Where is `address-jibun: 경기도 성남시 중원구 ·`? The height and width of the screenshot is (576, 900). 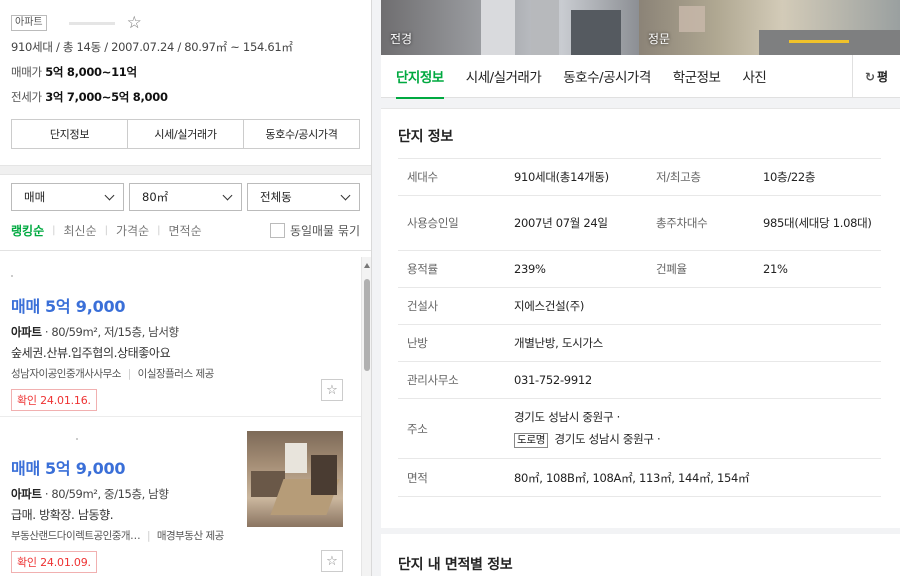
address-jibun: 경기도 성남시 중원구 · is located at coordinates (567, 417).